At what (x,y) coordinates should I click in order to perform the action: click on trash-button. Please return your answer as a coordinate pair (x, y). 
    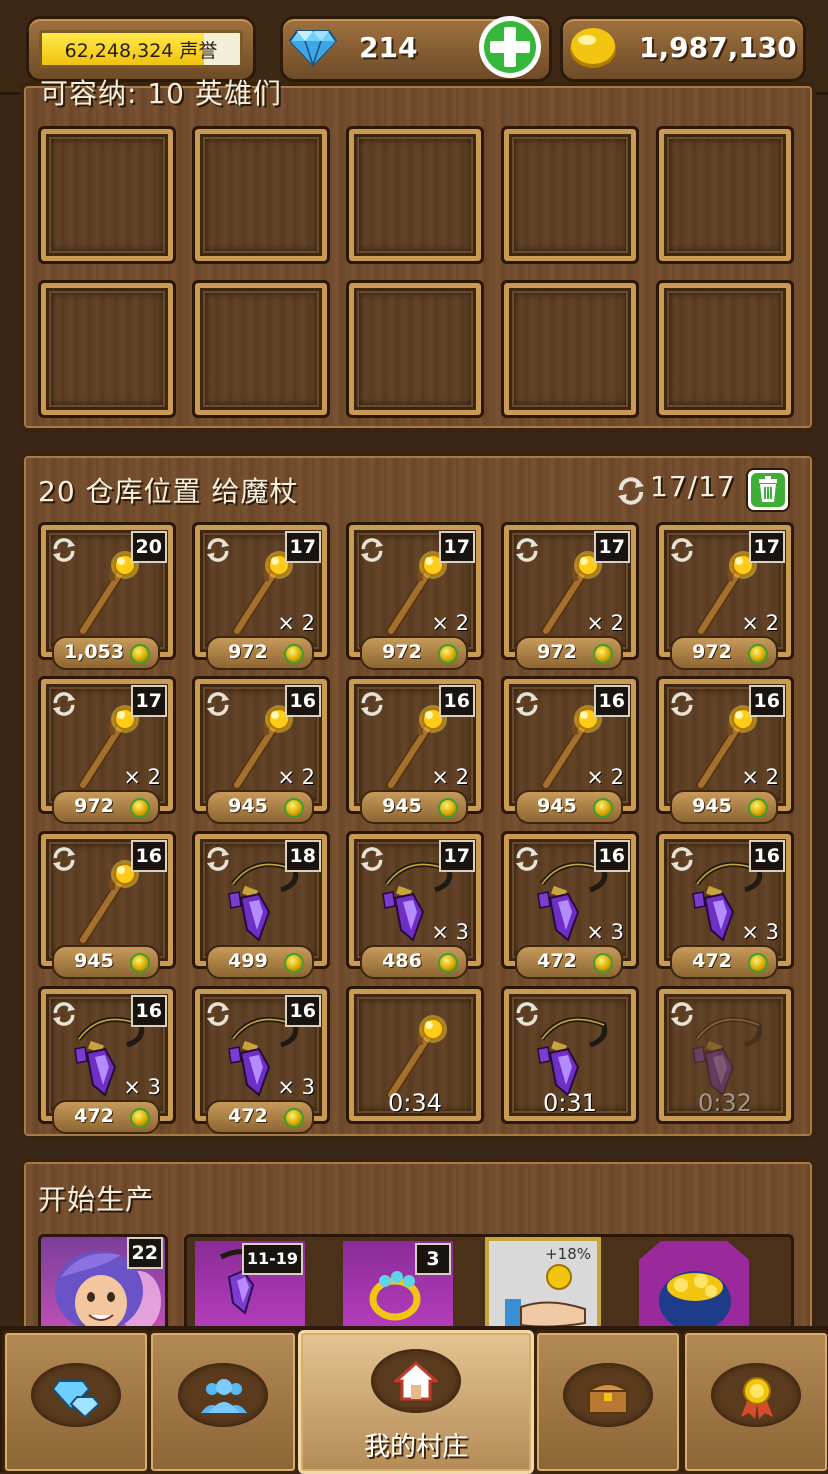
    Looking at the image, I should click on (768, 490).